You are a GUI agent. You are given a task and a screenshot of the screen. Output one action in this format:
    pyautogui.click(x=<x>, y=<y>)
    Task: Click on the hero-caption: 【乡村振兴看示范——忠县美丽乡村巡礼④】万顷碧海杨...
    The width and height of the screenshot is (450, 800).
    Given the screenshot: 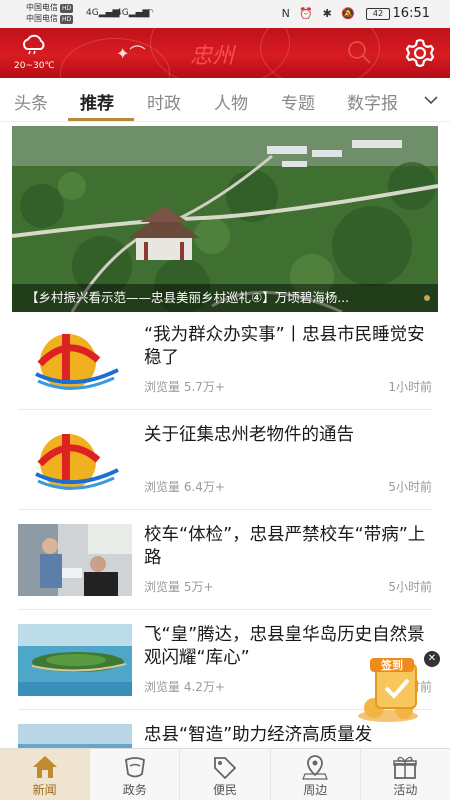 What is the action you would take?
    pyautogui.click(x=225, y=298)
    